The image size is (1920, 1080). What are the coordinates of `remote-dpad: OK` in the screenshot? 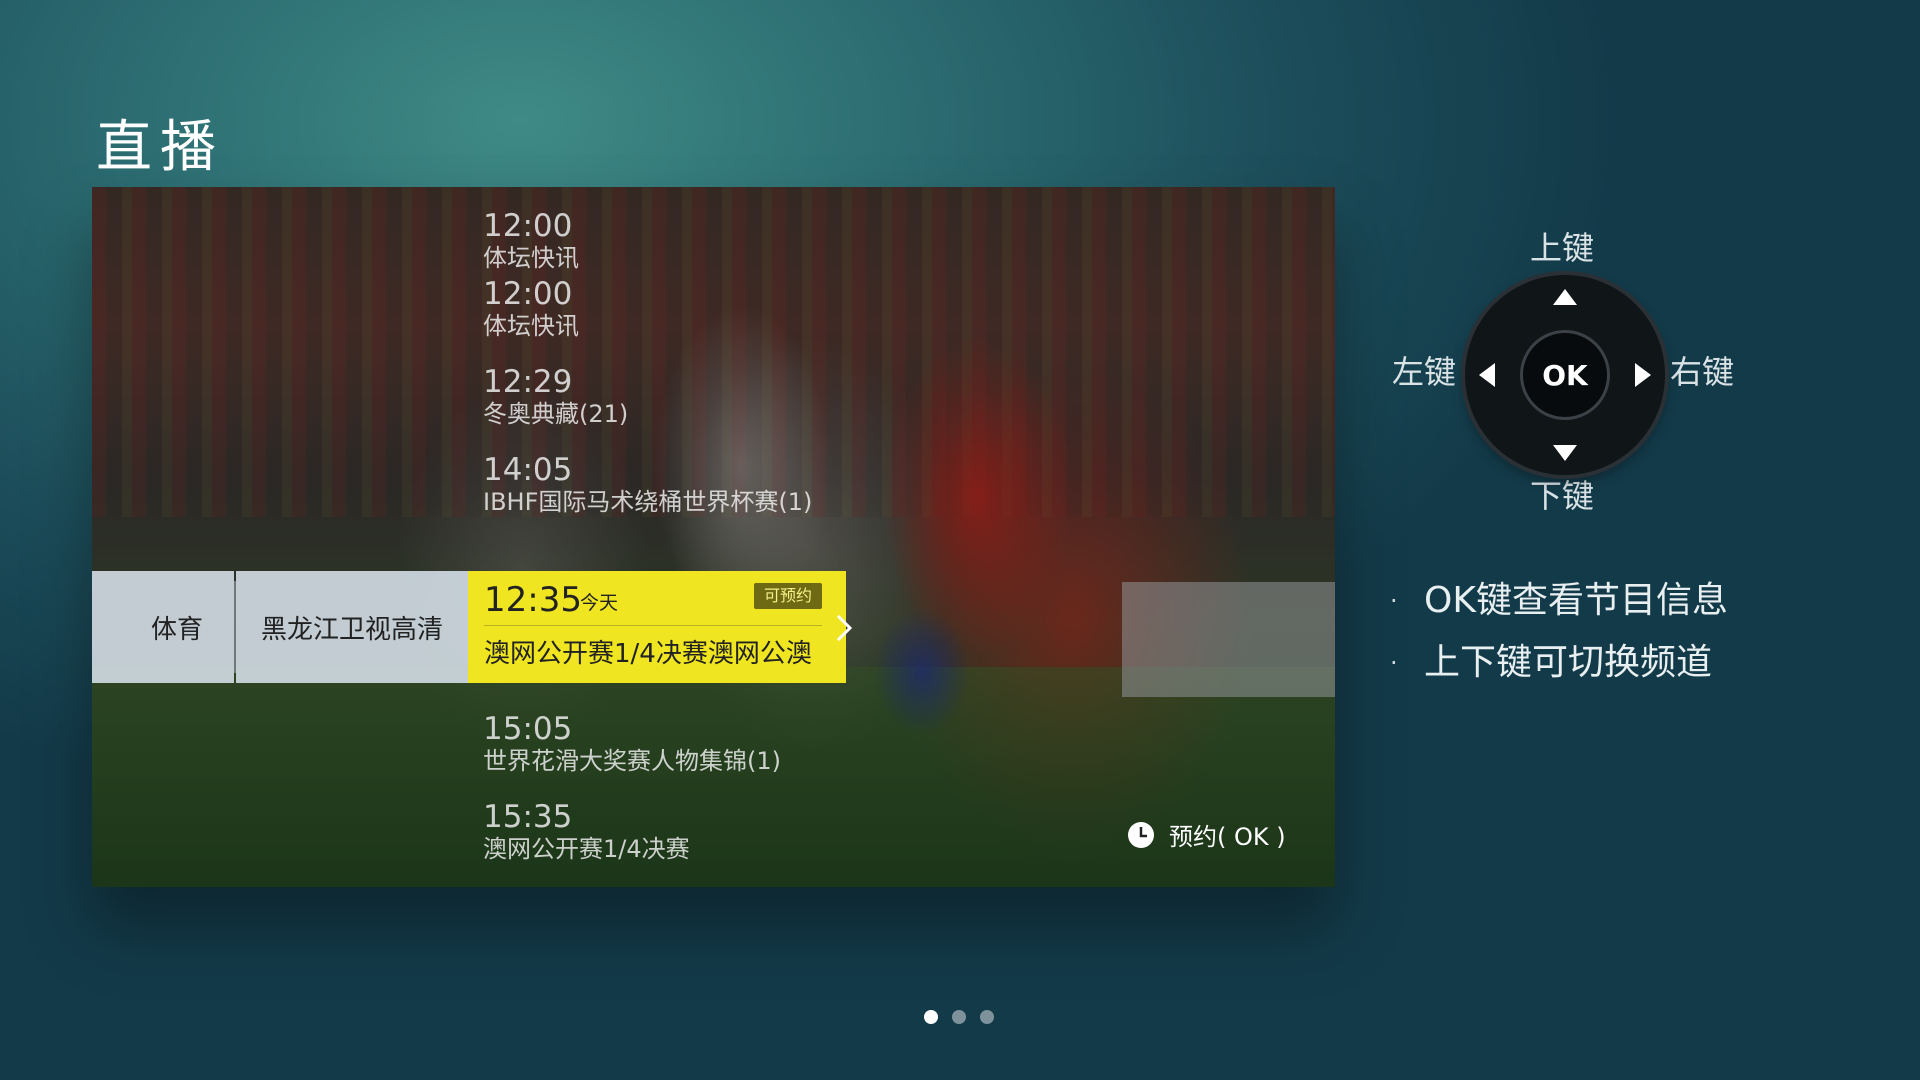 It's located at (1565, 375).